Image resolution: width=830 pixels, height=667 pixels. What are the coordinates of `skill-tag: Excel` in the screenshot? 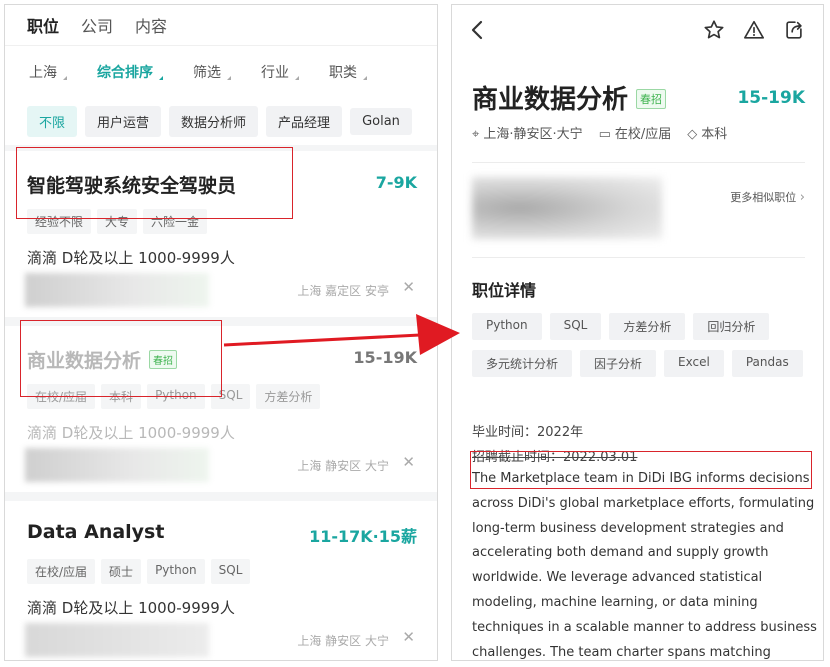 It's located at (694, 363).